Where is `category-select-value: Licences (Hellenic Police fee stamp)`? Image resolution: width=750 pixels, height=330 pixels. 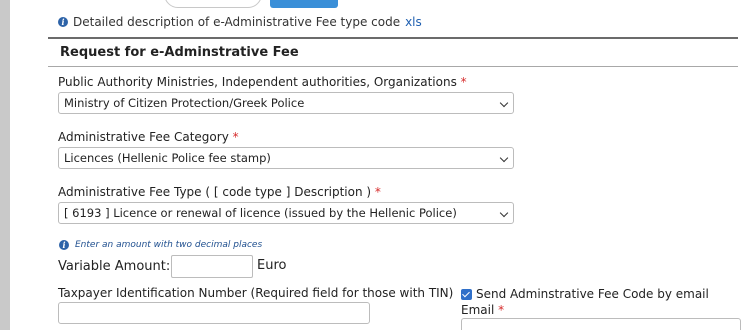 category-select-value: Licences (Hellenic Police fee stamp) is located at coordinates (167, 158).